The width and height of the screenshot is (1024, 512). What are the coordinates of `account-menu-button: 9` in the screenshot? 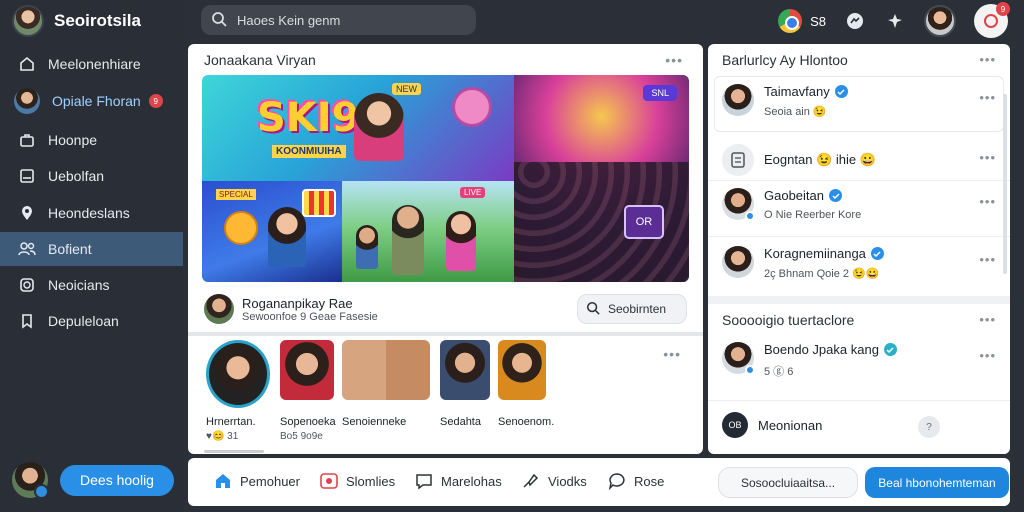 It's located at (992, 20).